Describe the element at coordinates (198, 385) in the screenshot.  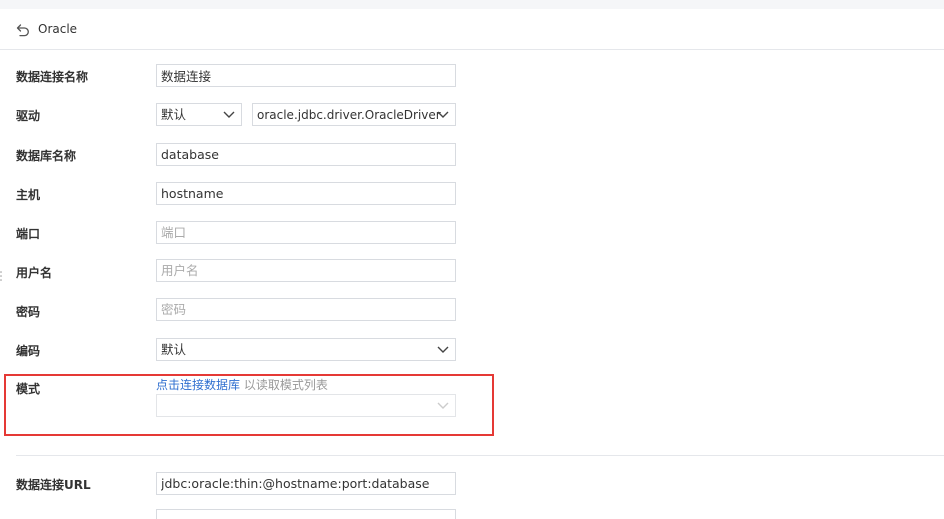
I see `connect-database-link: 点击连接数据库` at that location.